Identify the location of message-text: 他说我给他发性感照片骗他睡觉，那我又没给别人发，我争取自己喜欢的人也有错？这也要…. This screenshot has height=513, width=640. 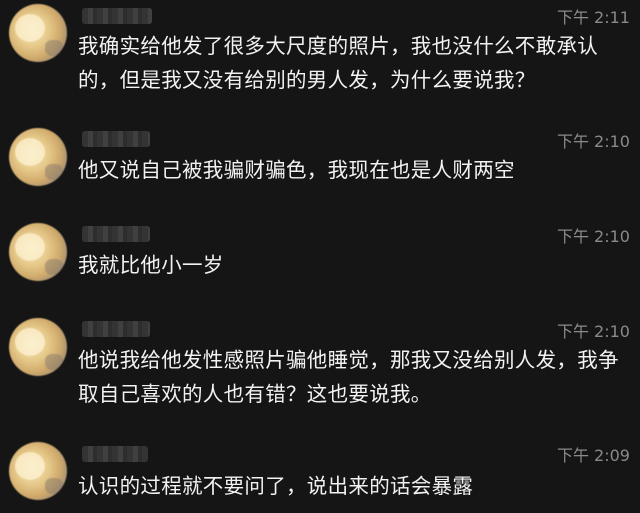
(348, 377).